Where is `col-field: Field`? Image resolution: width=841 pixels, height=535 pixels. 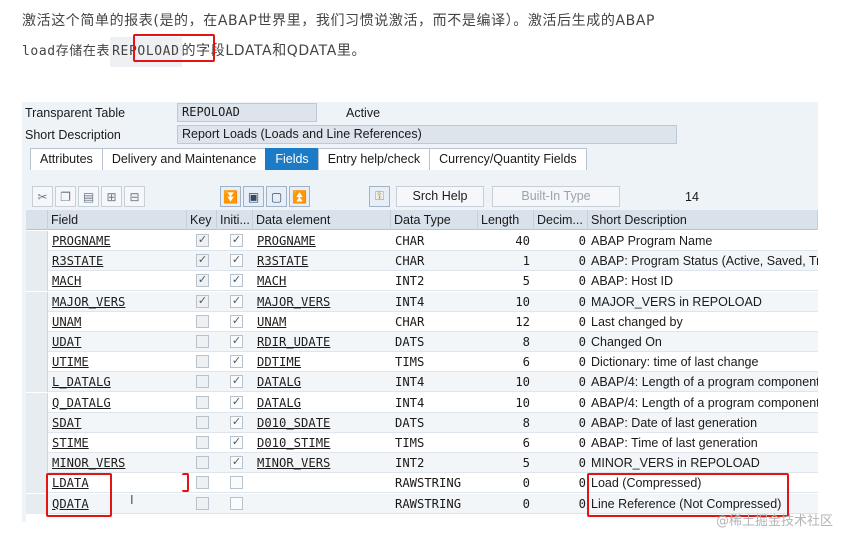 col-field: Field is located at coordinates (117, 220).